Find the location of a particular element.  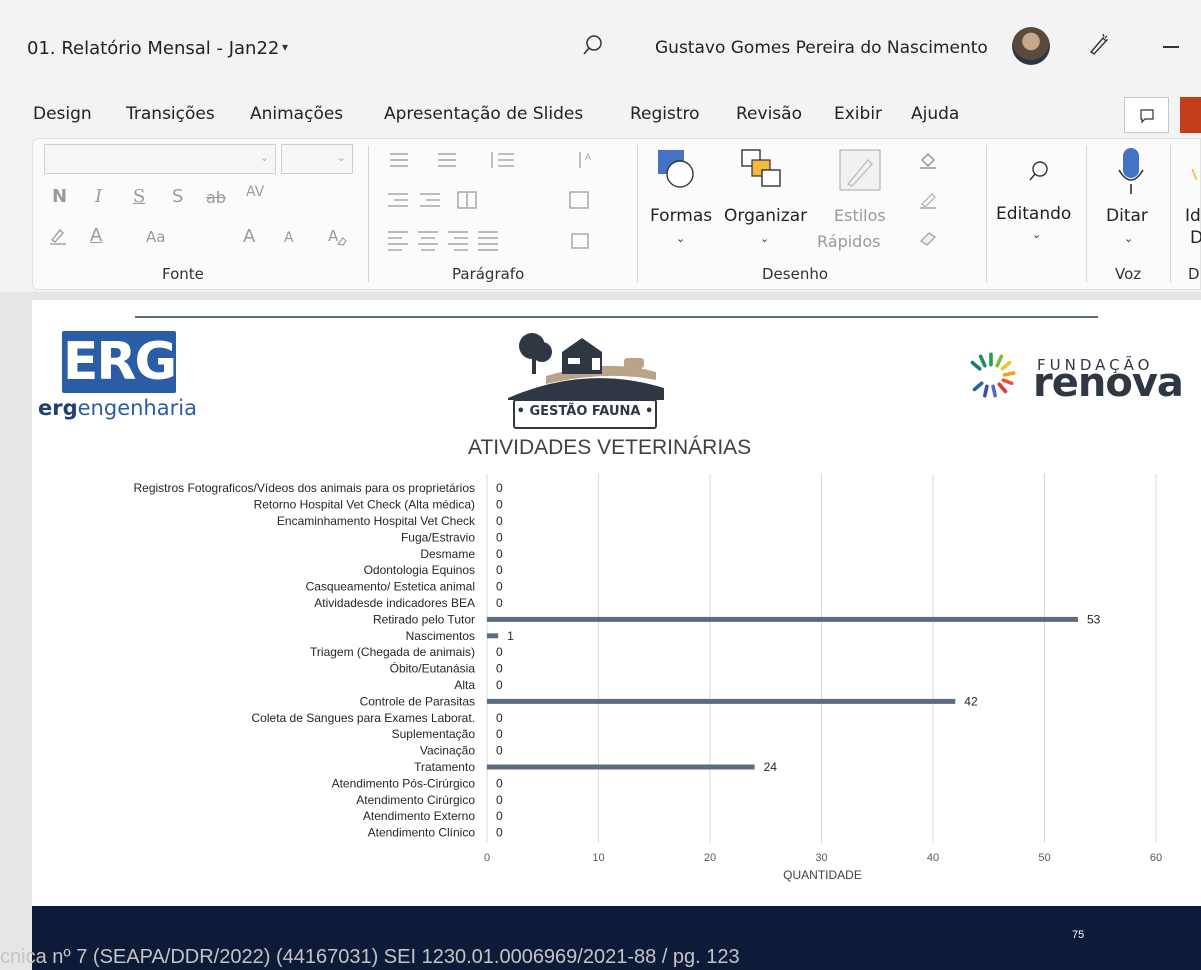

tab-revisao: Revisão is located at coordinates (769, 114).